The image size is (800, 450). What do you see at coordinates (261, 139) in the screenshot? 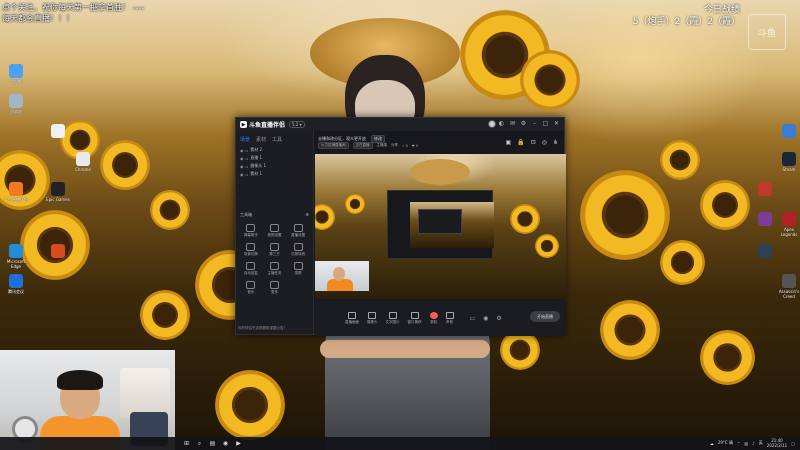
I see `tab-1: 素材` at bounding box center [261, 139].